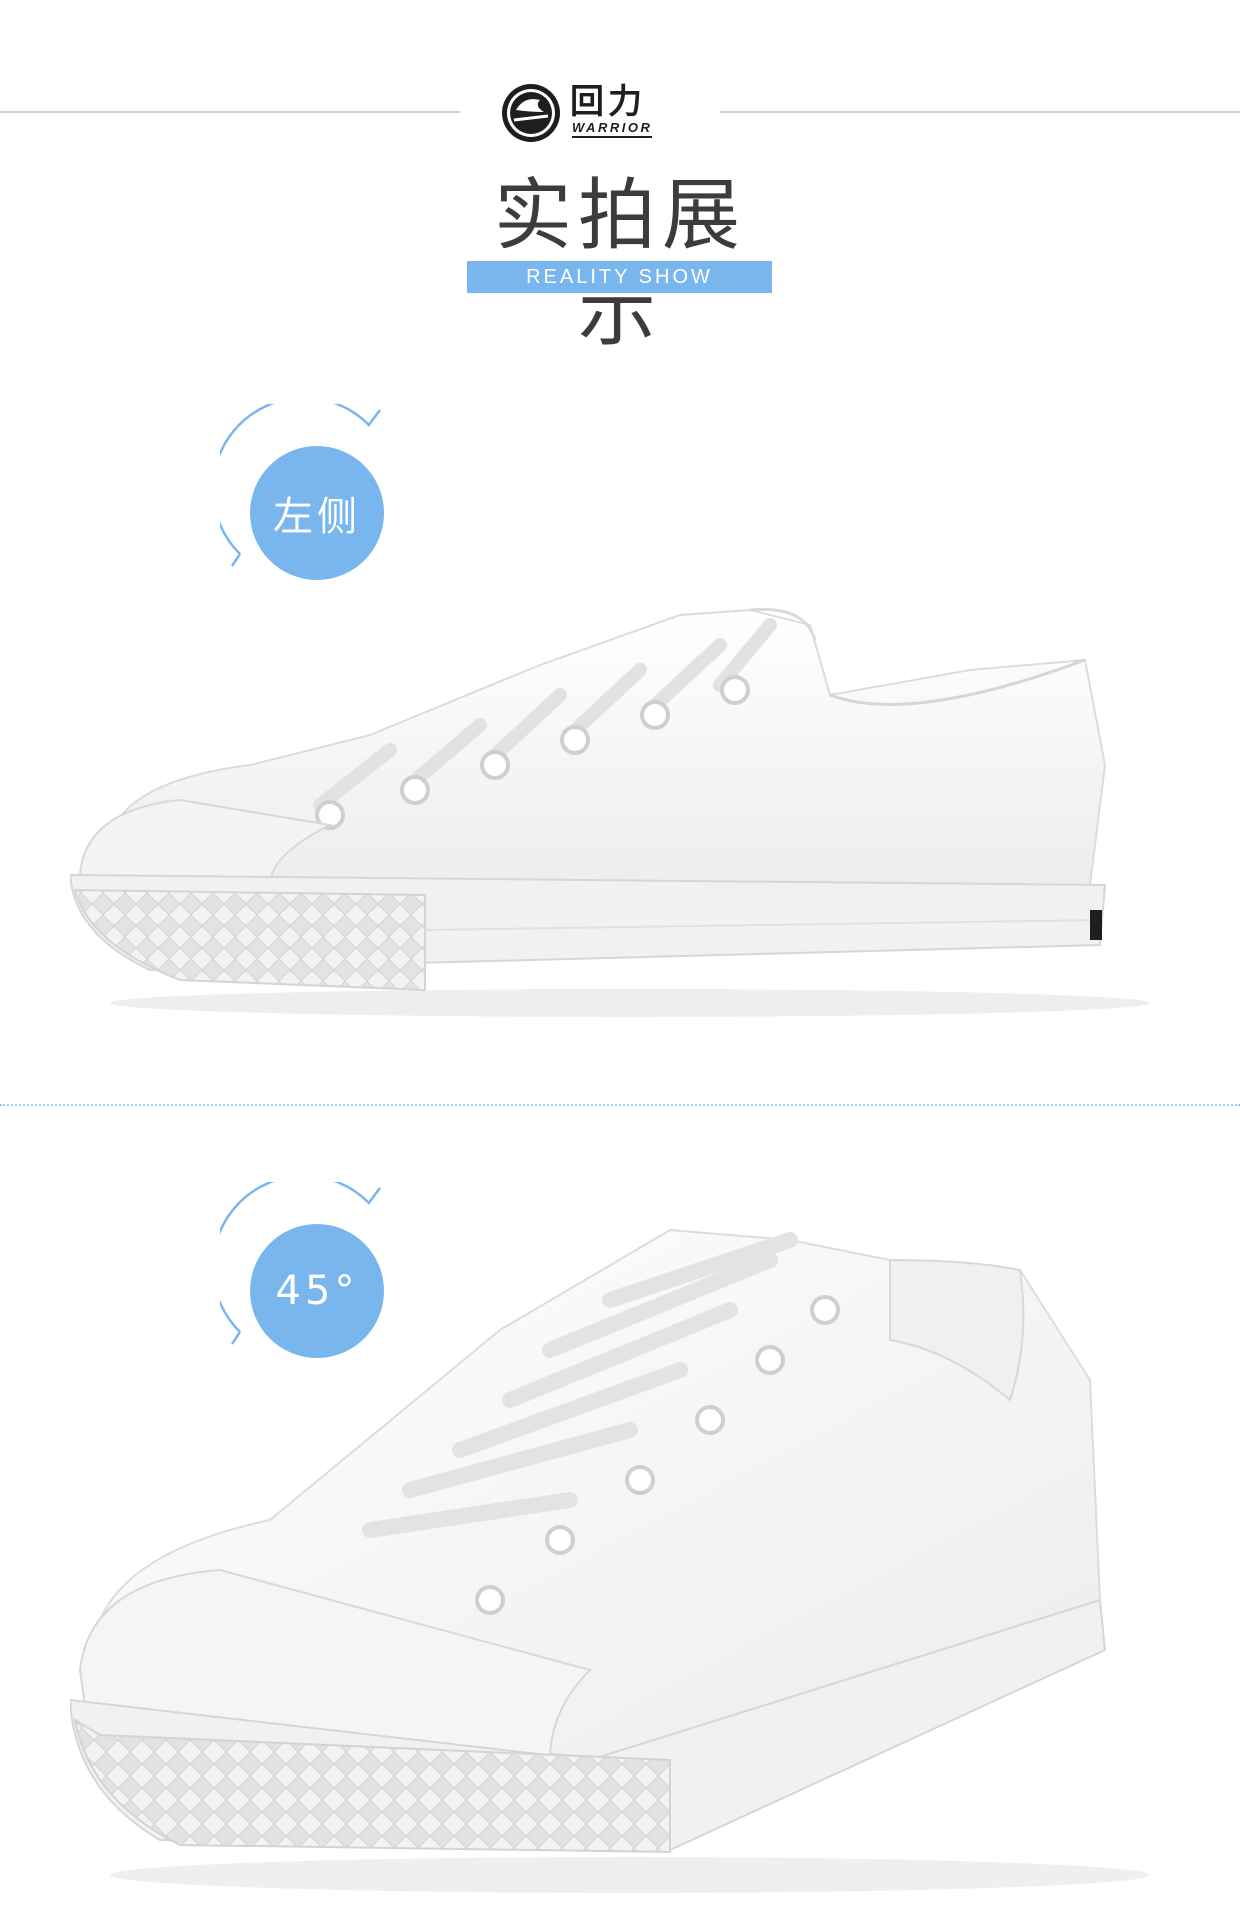 Image resolution: width=1240 pixels, height=1920 pixels. What do you see at coordinates (531, 113) in the screenshot?
I see `warrior-emblem-icon` at bounding box center [531, 113].